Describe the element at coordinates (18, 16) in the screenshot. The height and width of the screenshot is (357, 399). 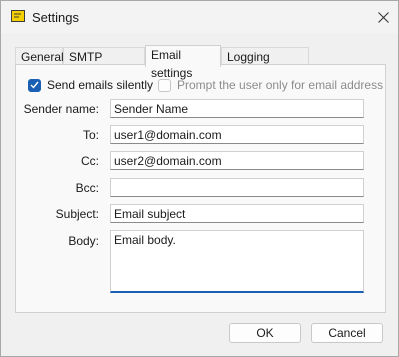
I see `settings-app-icon` at that location.